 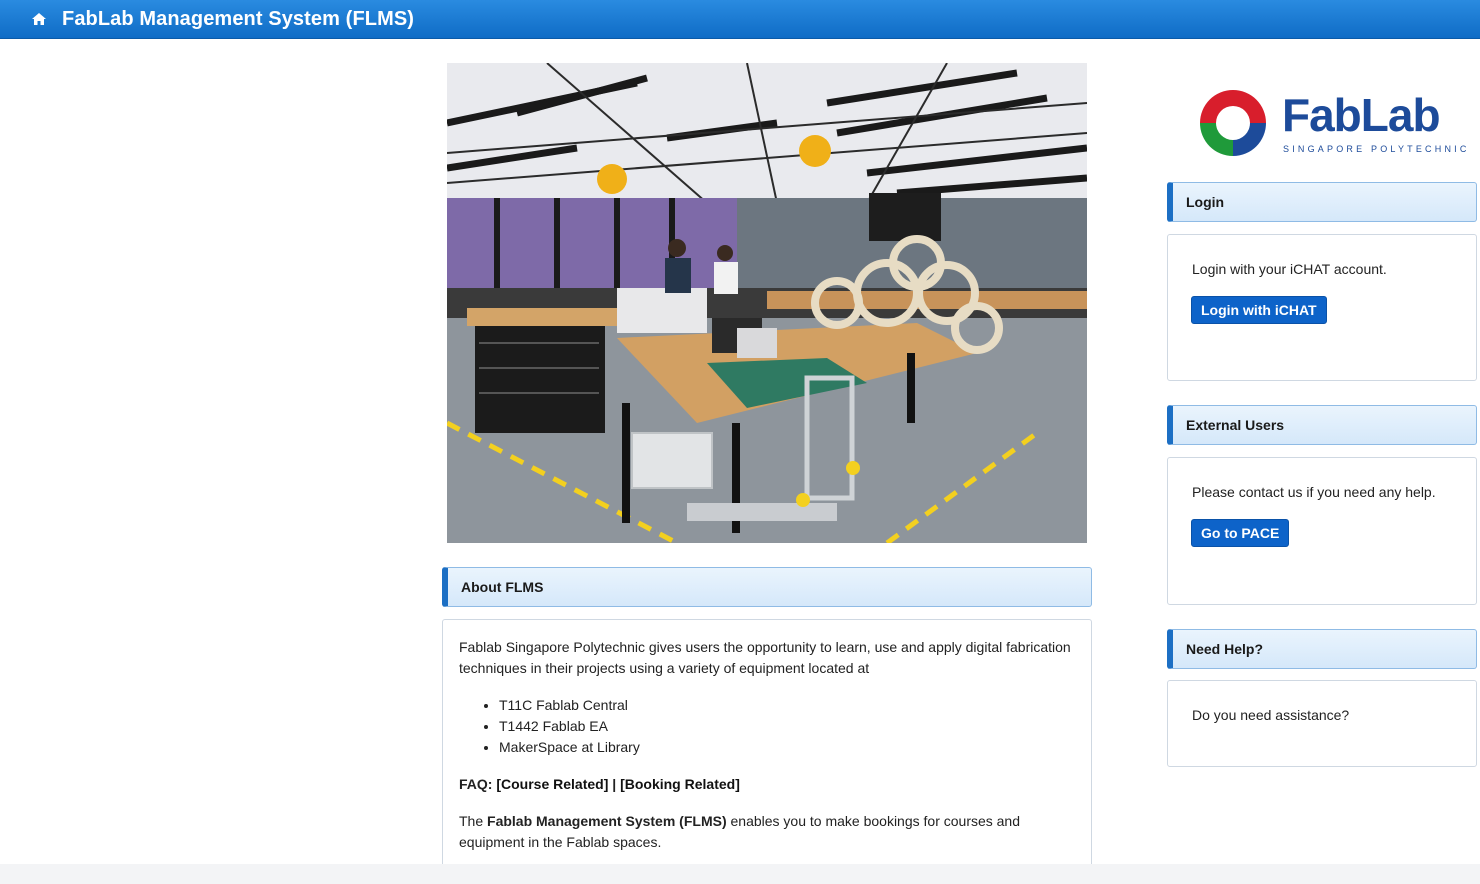 I want to click on help-panel-header: Need Help?, so click(x=1322, y=649).